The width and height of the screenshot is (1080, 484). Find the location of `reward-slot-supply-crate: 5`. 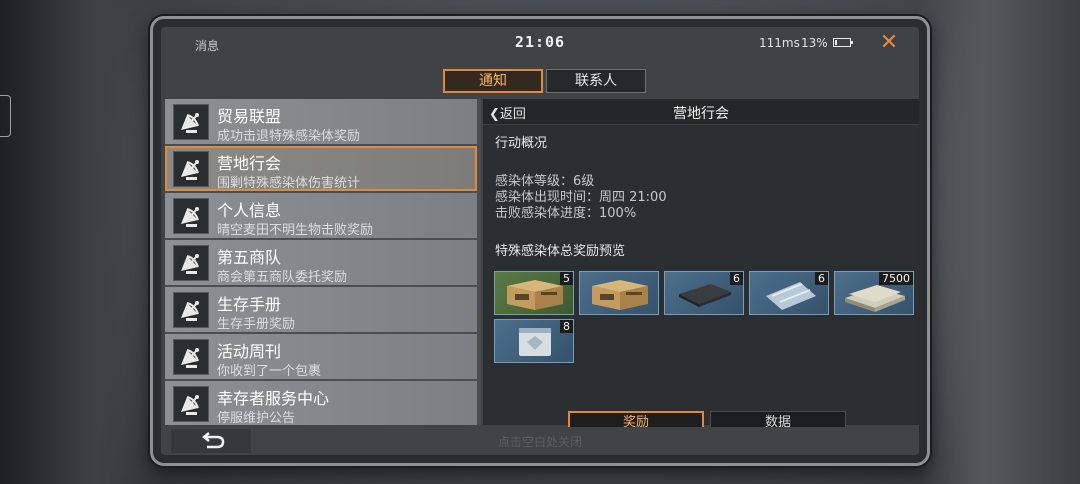

reward-slot-supply-crate: 5 is located at coordinates (534, 293).